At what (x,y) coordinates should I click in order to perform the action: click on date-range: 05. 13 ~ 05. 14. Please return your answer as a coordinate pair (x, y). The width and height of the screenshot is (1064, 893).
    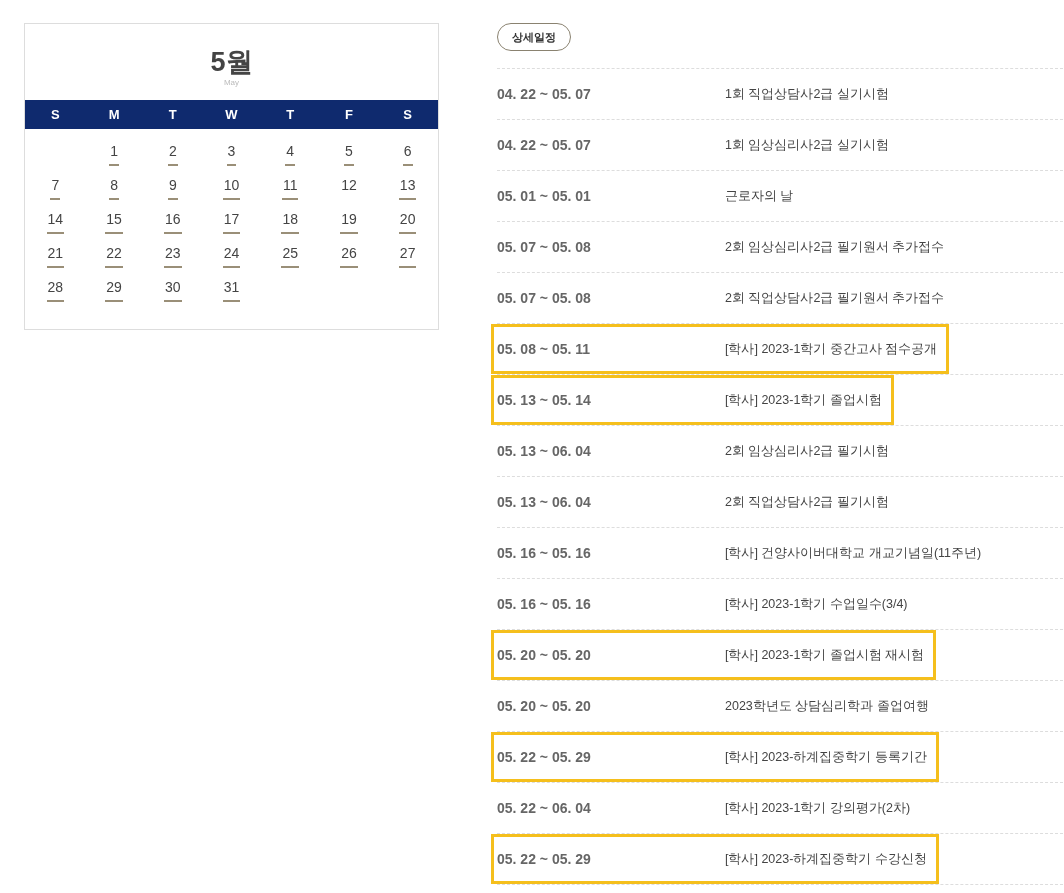
    Looking at the image, I should click on (544, 400).